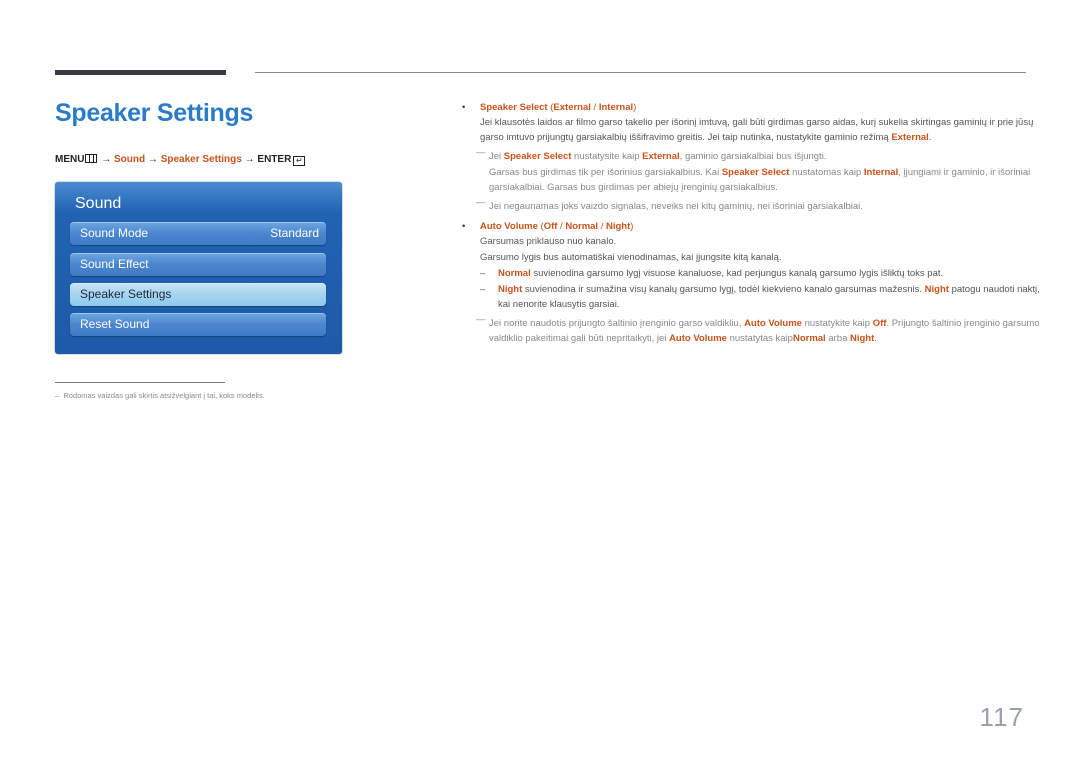 The width and height of the screenshot is (1080, 763). What do you see at coordinates (115, 324) in the screenshot?
I see `osd-item-label: Reset Sound` at bounding box center [115, 324].